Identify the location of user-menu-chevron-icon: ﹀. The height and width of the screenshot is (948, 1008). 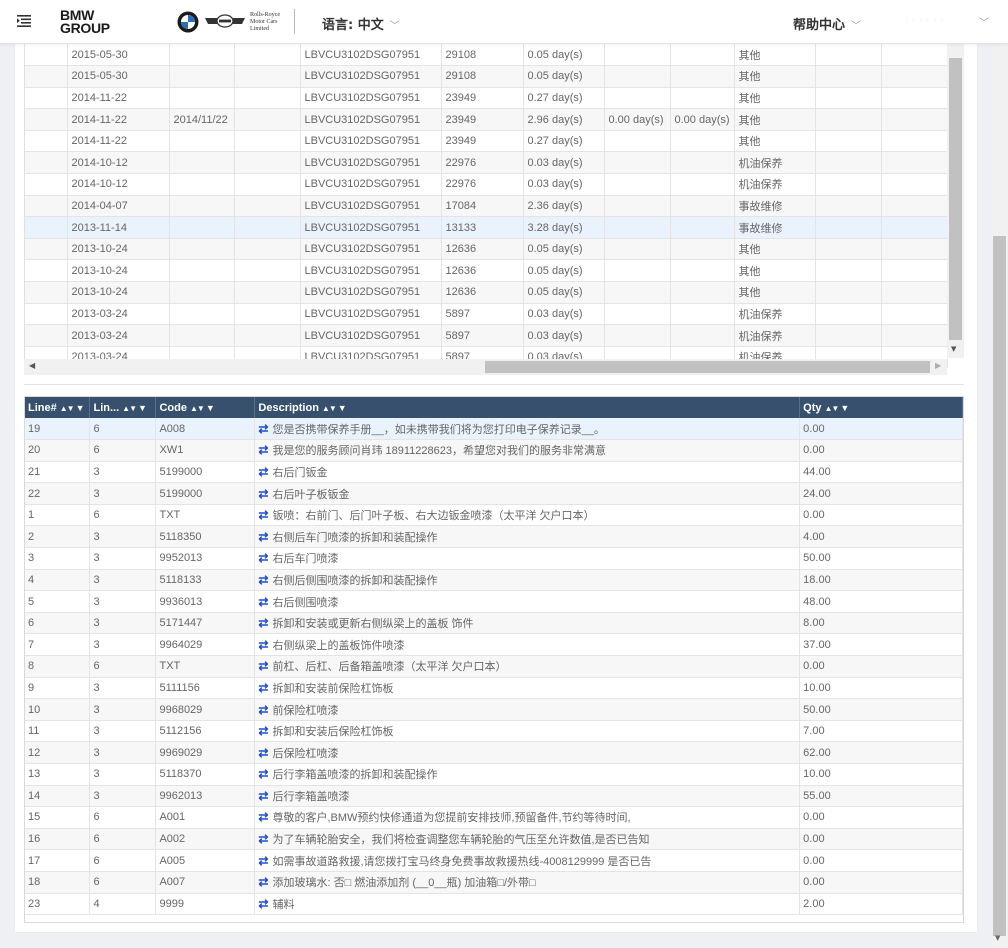
(984, 21).